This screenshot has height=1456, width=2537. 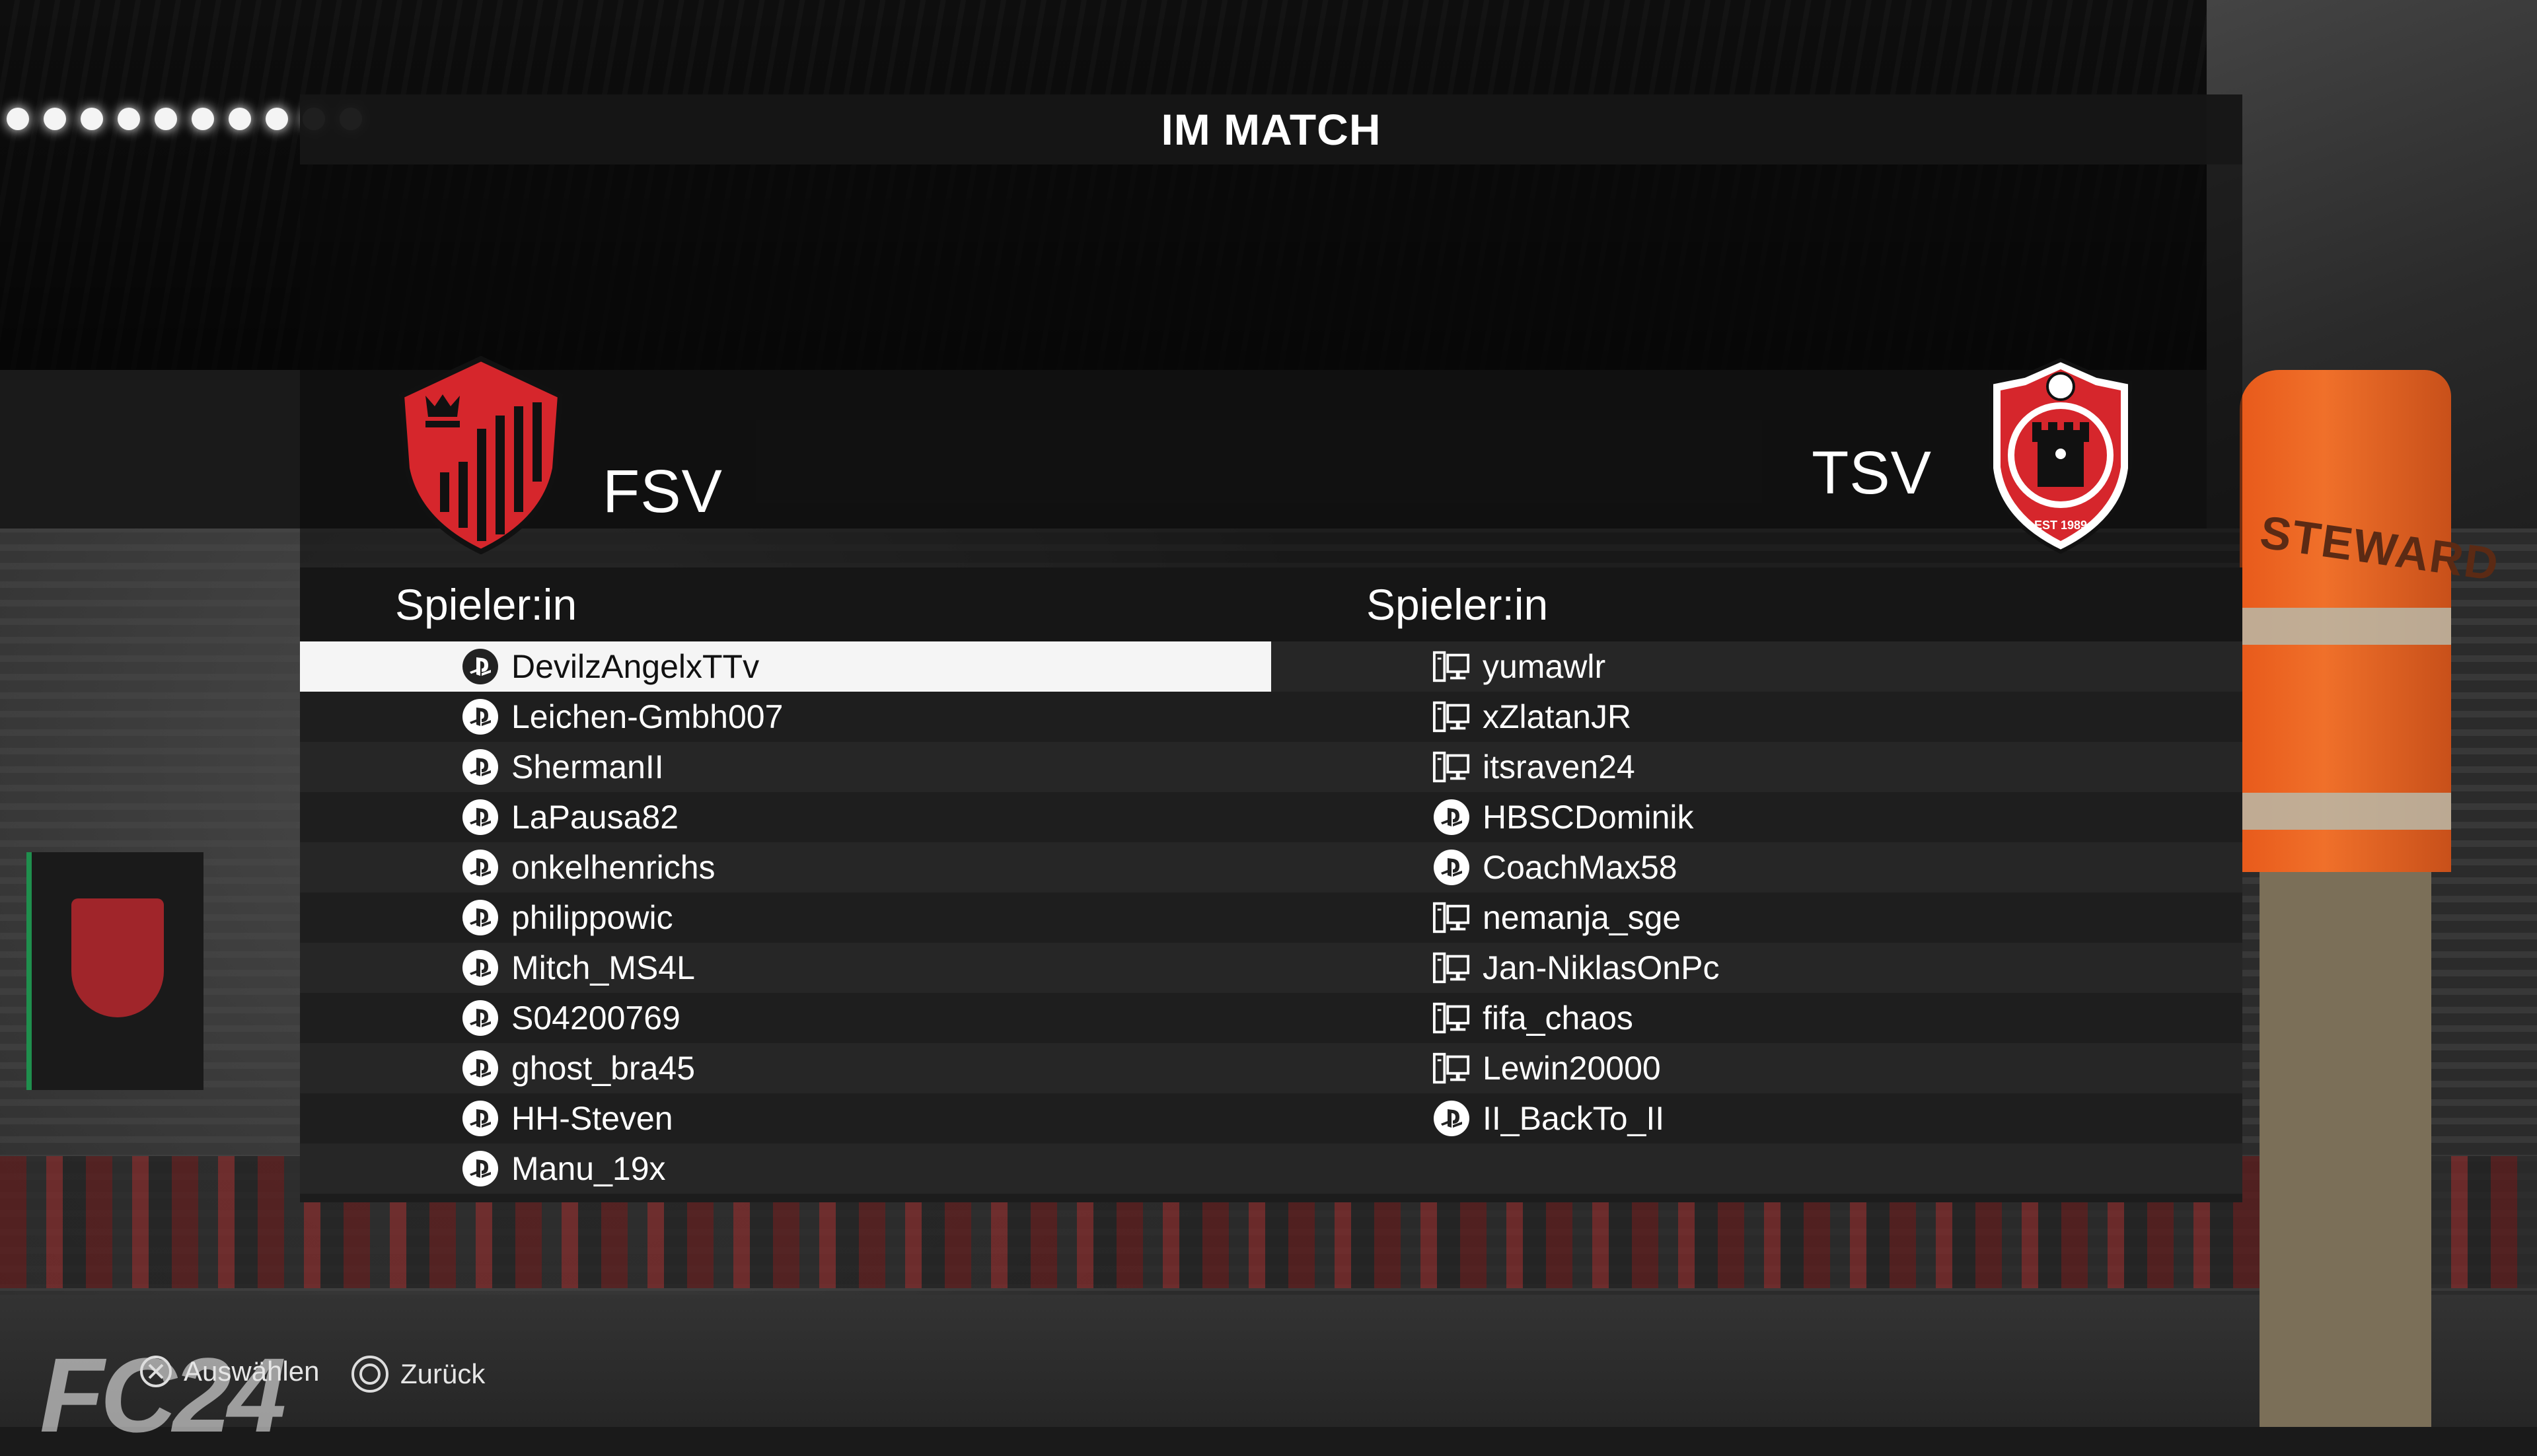 What do you see at coordinates (252, 1371) in the screenshot?
I see `select-hint-label: Auswählen` at bounding box center [252, 1371].